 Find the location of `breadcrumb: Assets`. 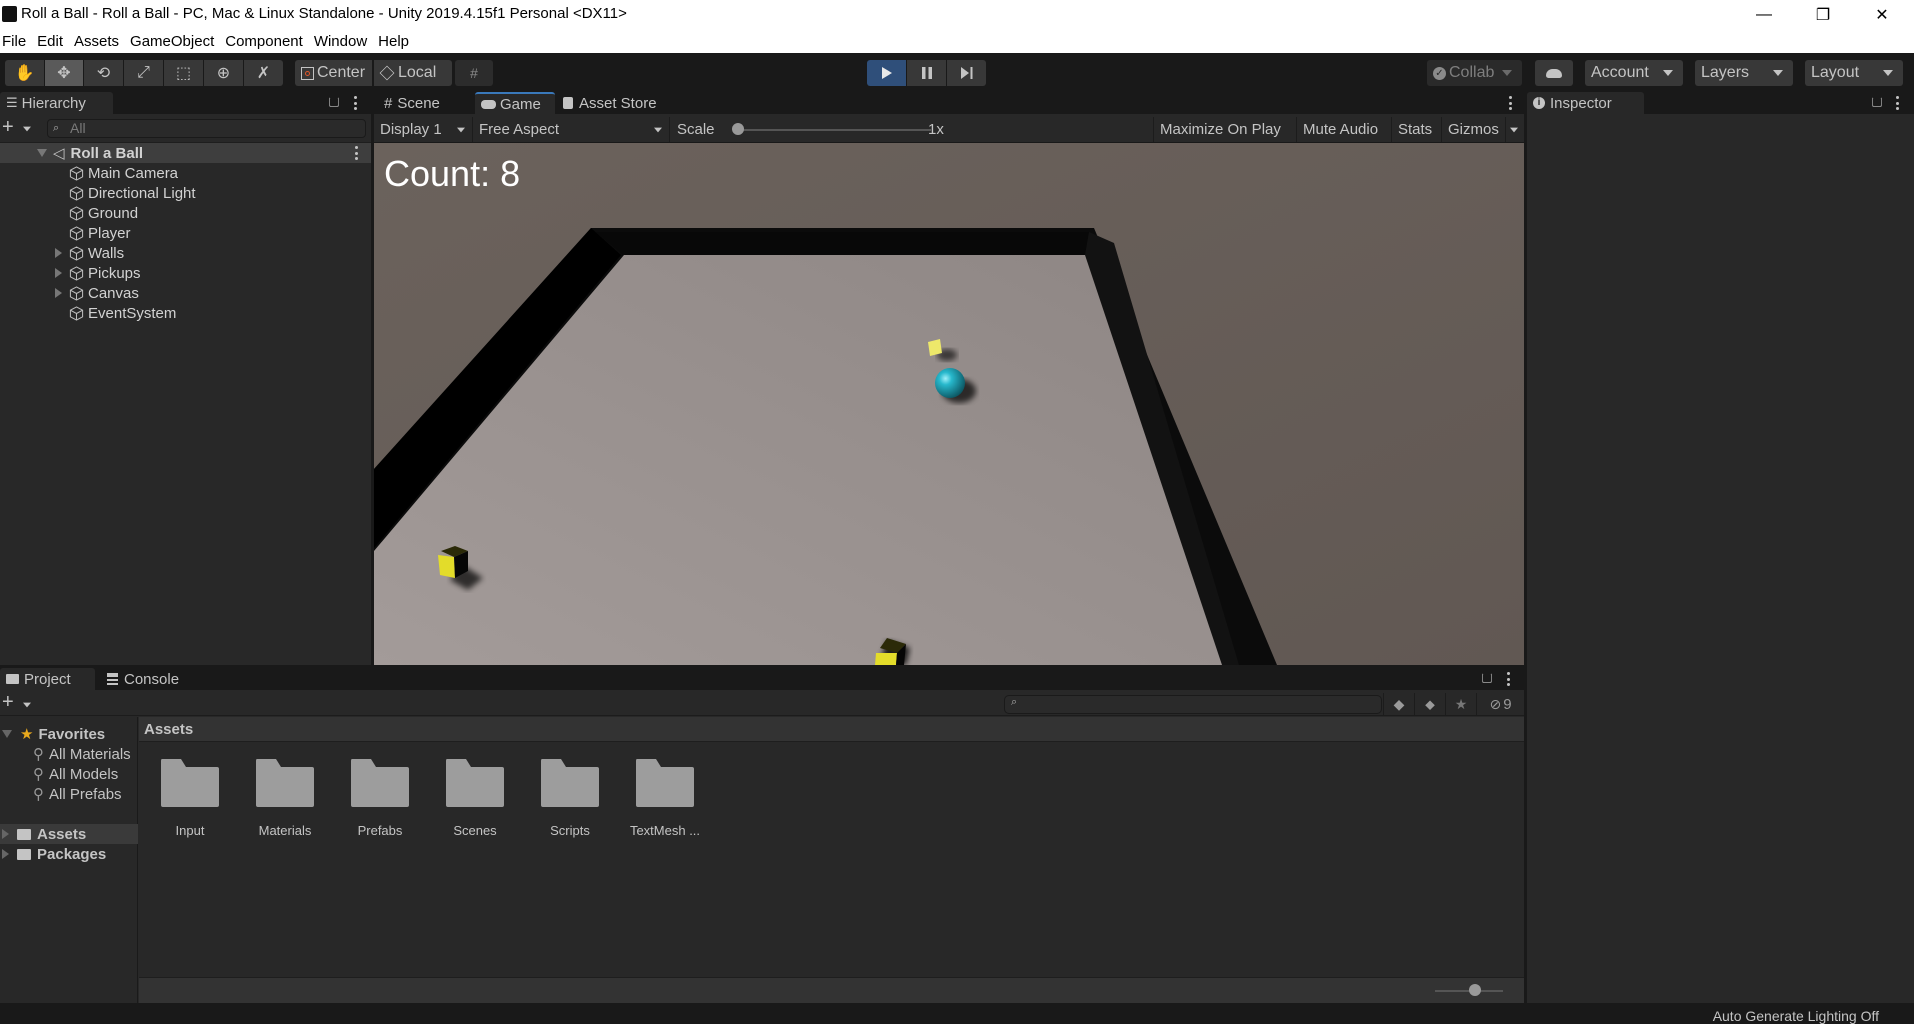

breadcrumb: Assets is located at coordinates (831, 729).